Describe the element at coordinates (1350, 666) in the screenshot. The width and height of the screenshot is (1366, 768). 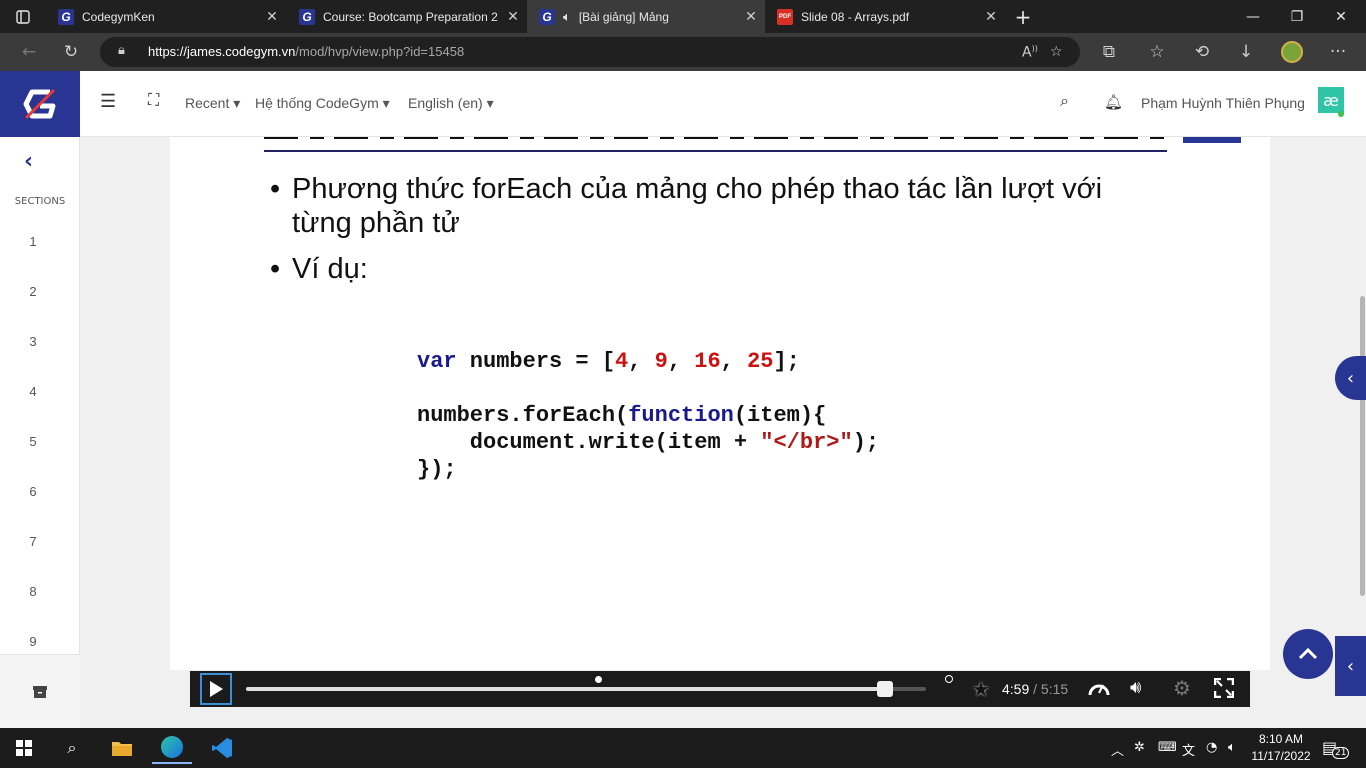
I see `secondary-drawer-tab: ‹` at that location.